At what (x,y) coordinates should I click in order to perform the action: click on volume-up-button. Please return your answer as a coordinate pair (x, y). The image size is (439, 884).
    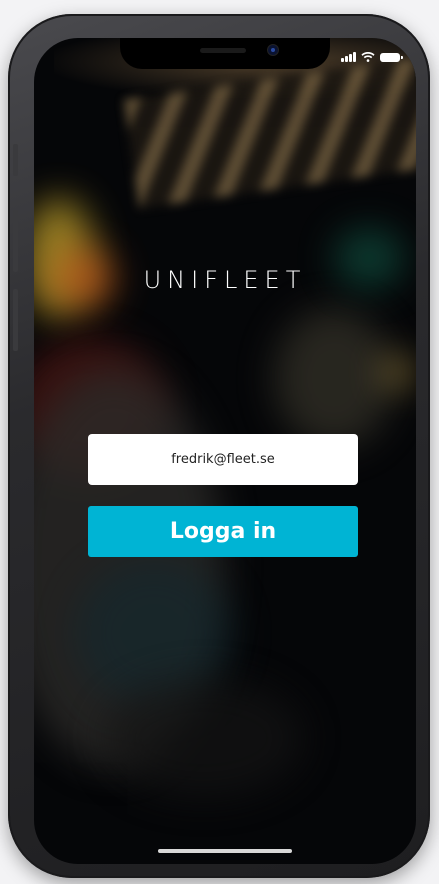
    Looking at the image, I should click on (15, 241).